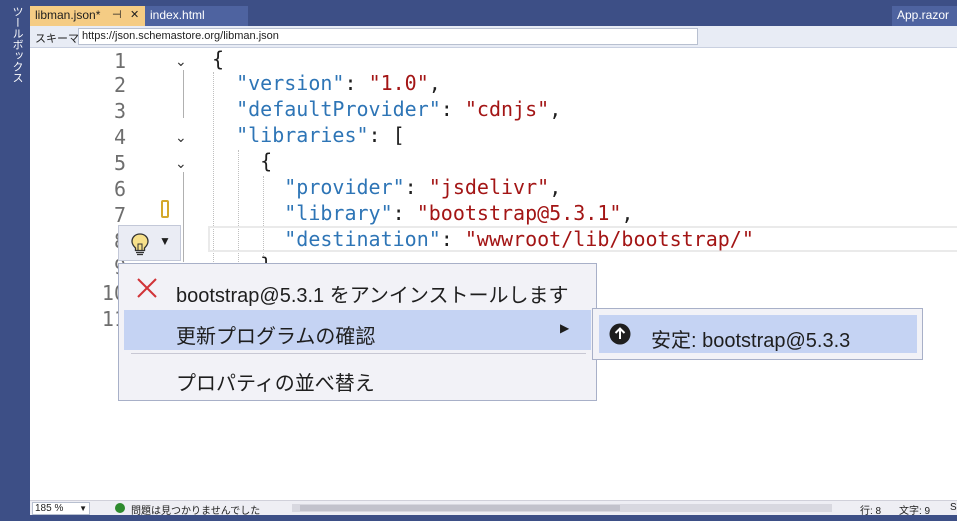 The image size is (957, 521). Describe the element at coordinates (459, 213) in the screenshot. I see `code-line-7: "library": "bootstrap@5.3.1",` at that location.